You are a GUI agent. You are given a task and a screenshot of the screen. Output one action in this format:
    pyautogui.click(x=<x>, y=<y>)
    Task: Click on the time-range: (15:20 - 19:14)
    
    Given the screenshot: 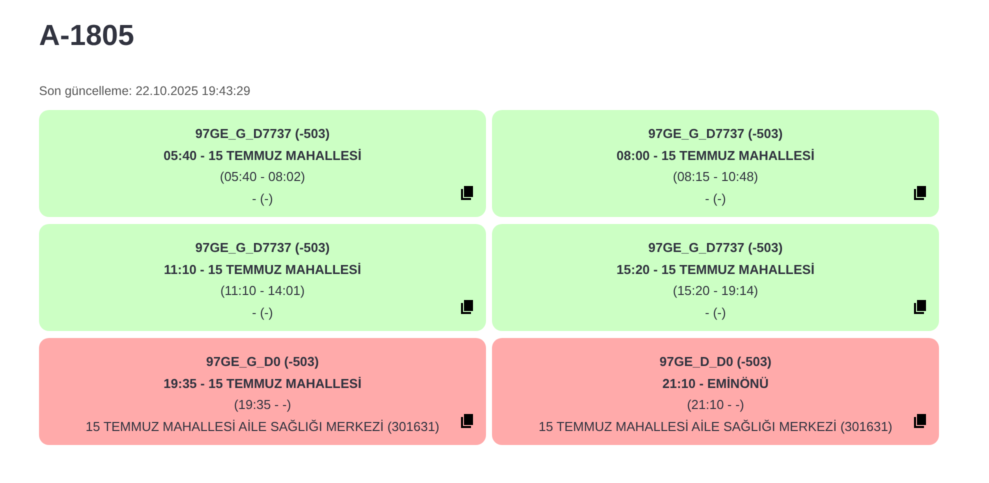 What is the action you would take?
    pyautogui.click(x=715, y=291)
    